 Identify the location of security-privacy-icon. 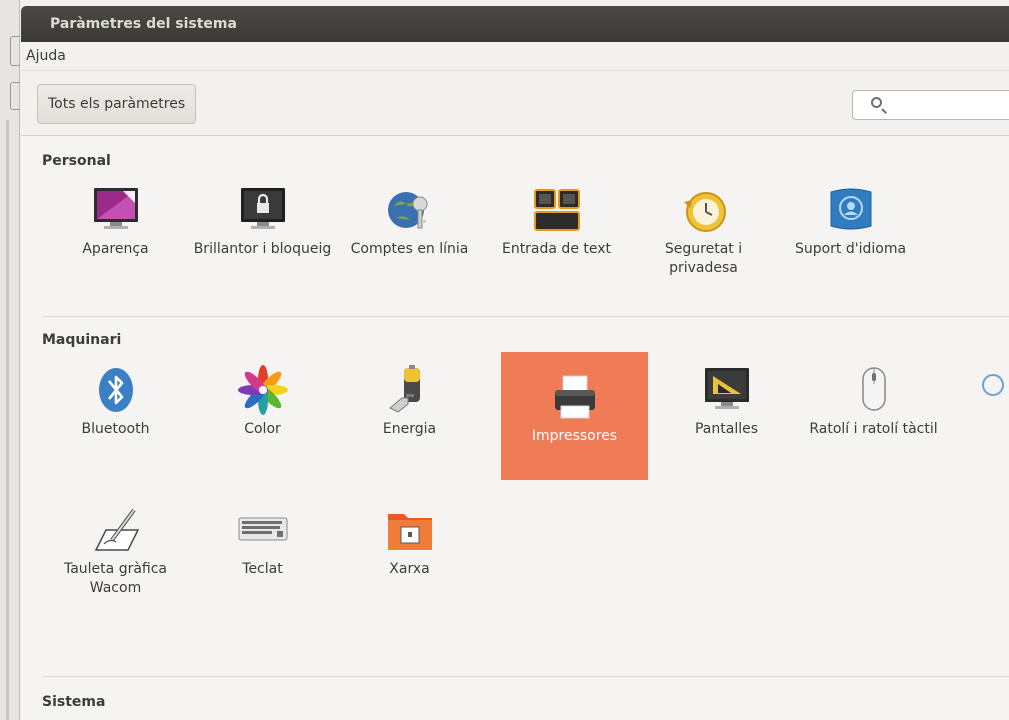
(704, 212).